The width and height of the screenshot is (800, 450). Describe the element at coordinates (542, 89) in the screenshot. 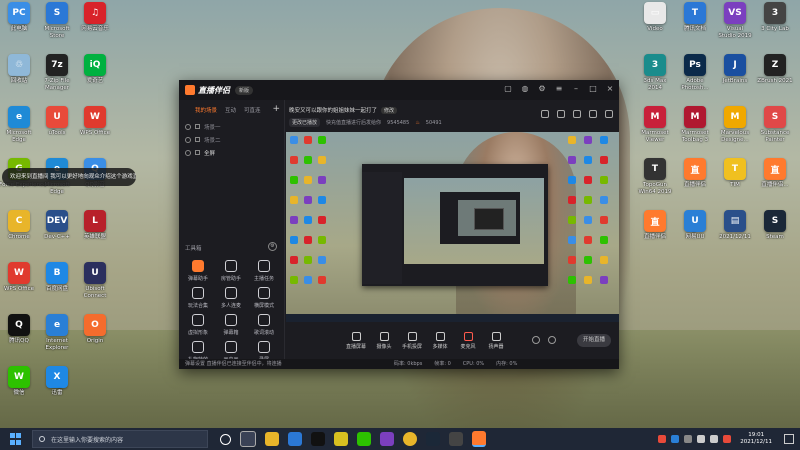

I see `settings-icon: ⚙` at that location.